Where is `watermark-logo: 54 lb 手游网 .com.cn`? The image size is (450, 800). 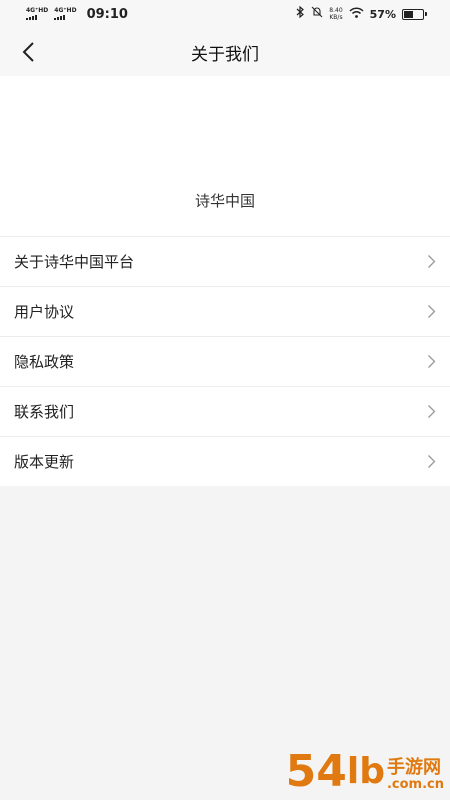 watermark-logo: 54 lb 手游网 .com.cn is located at coordinates (364, 771).